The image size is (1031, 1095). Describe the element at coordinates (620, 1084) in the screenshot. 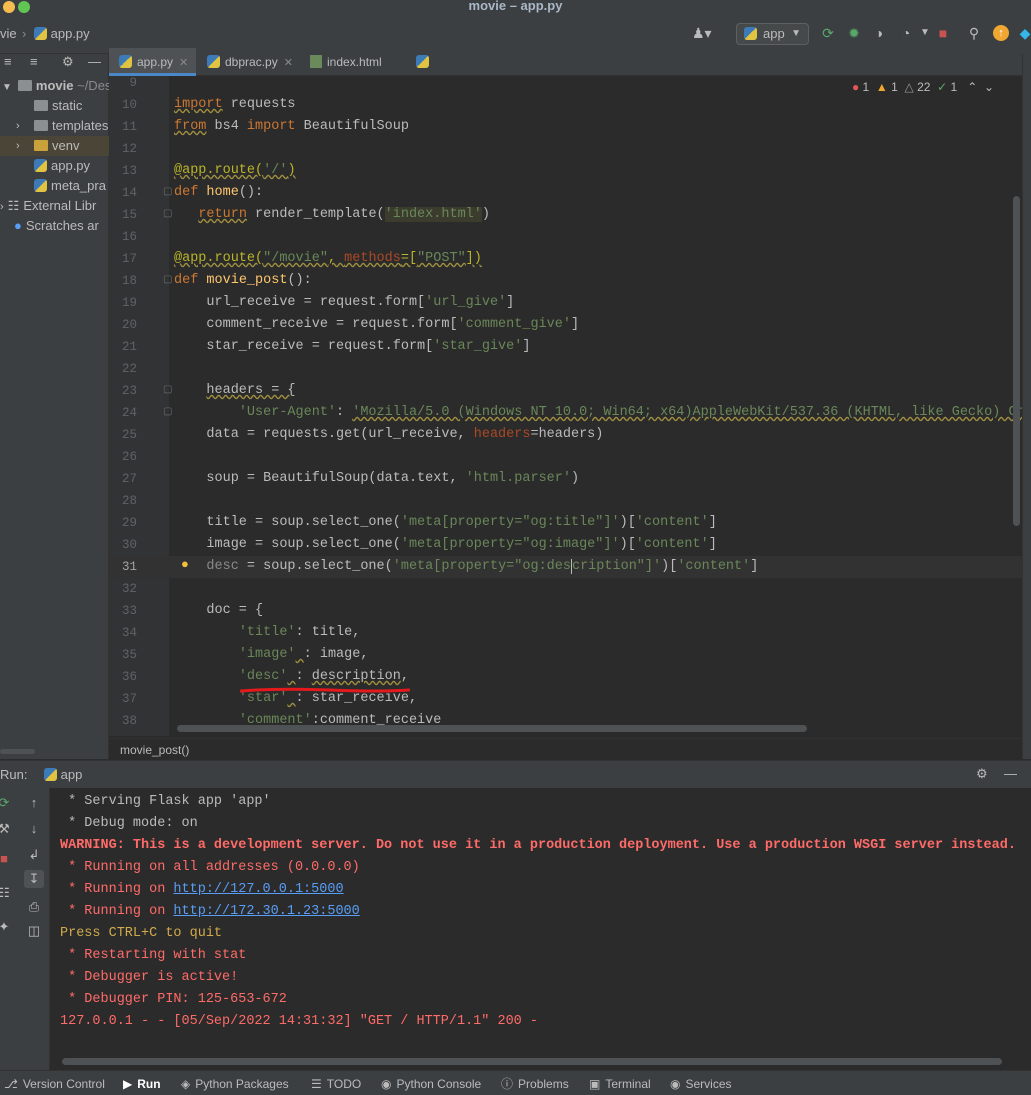

I see `tool-tab-terminal: ▣ Terminal` at that location.